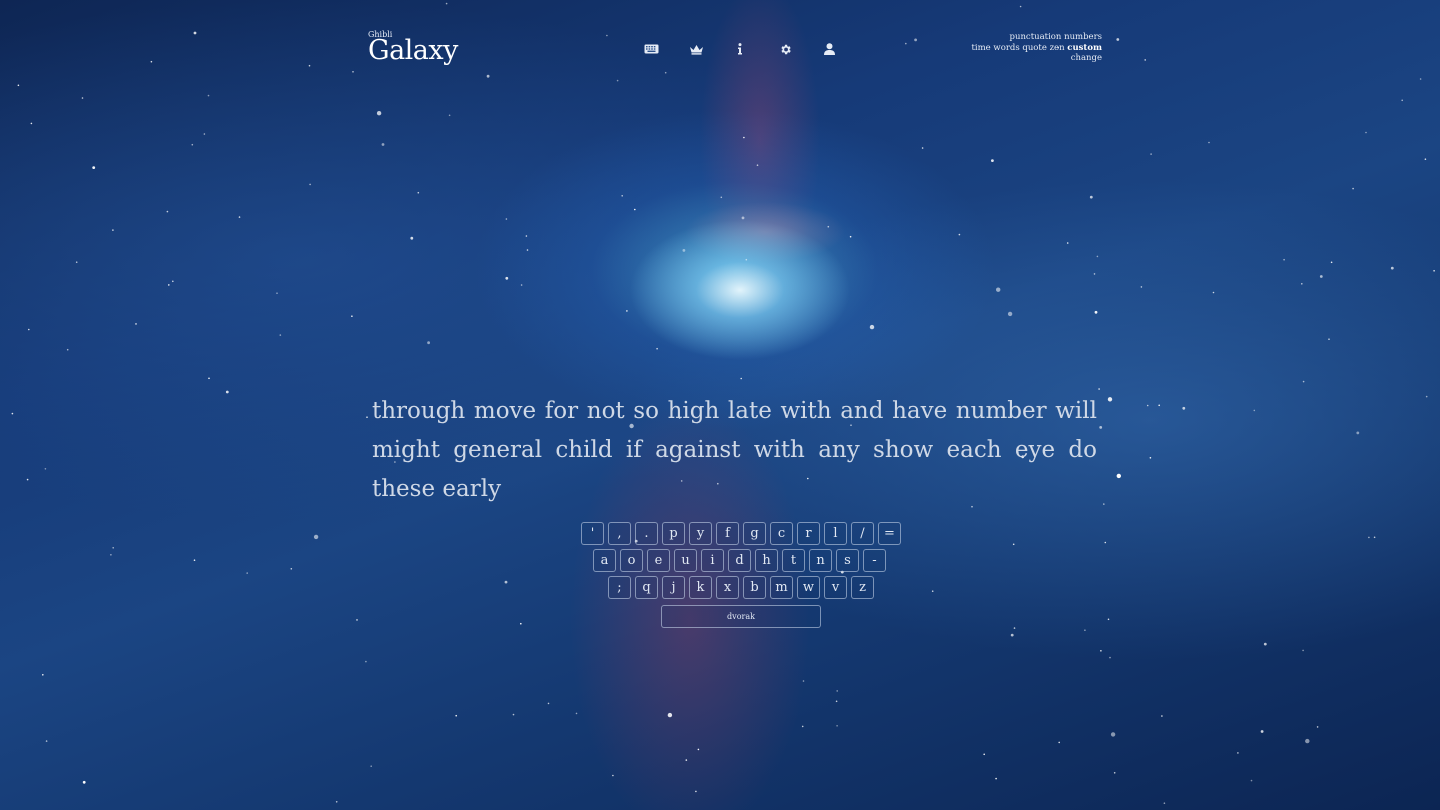  I want to click on mode-quote: quote, so click(1034, 48).